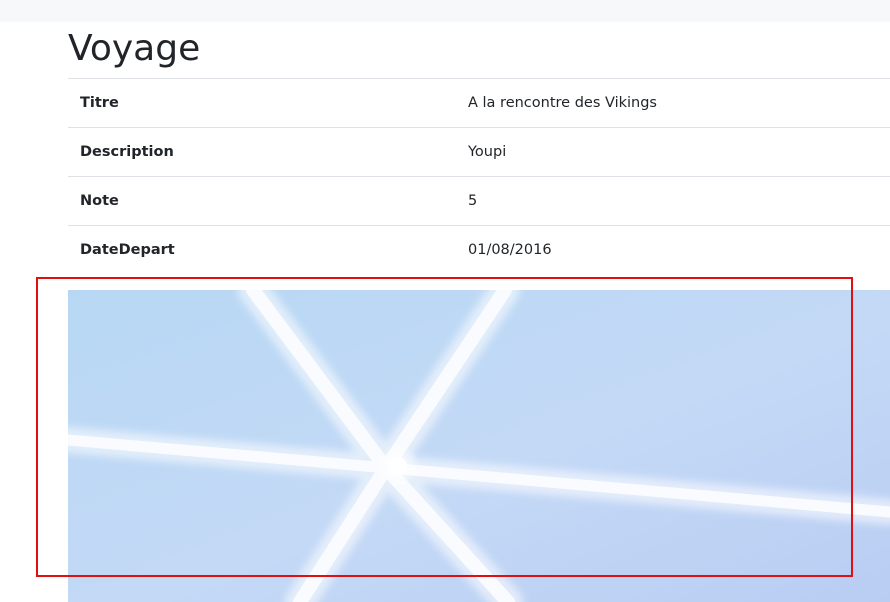  Describe the element at coordinates (99, 103) in the screenshot. I see `row-label-titre: Titre` at that location.